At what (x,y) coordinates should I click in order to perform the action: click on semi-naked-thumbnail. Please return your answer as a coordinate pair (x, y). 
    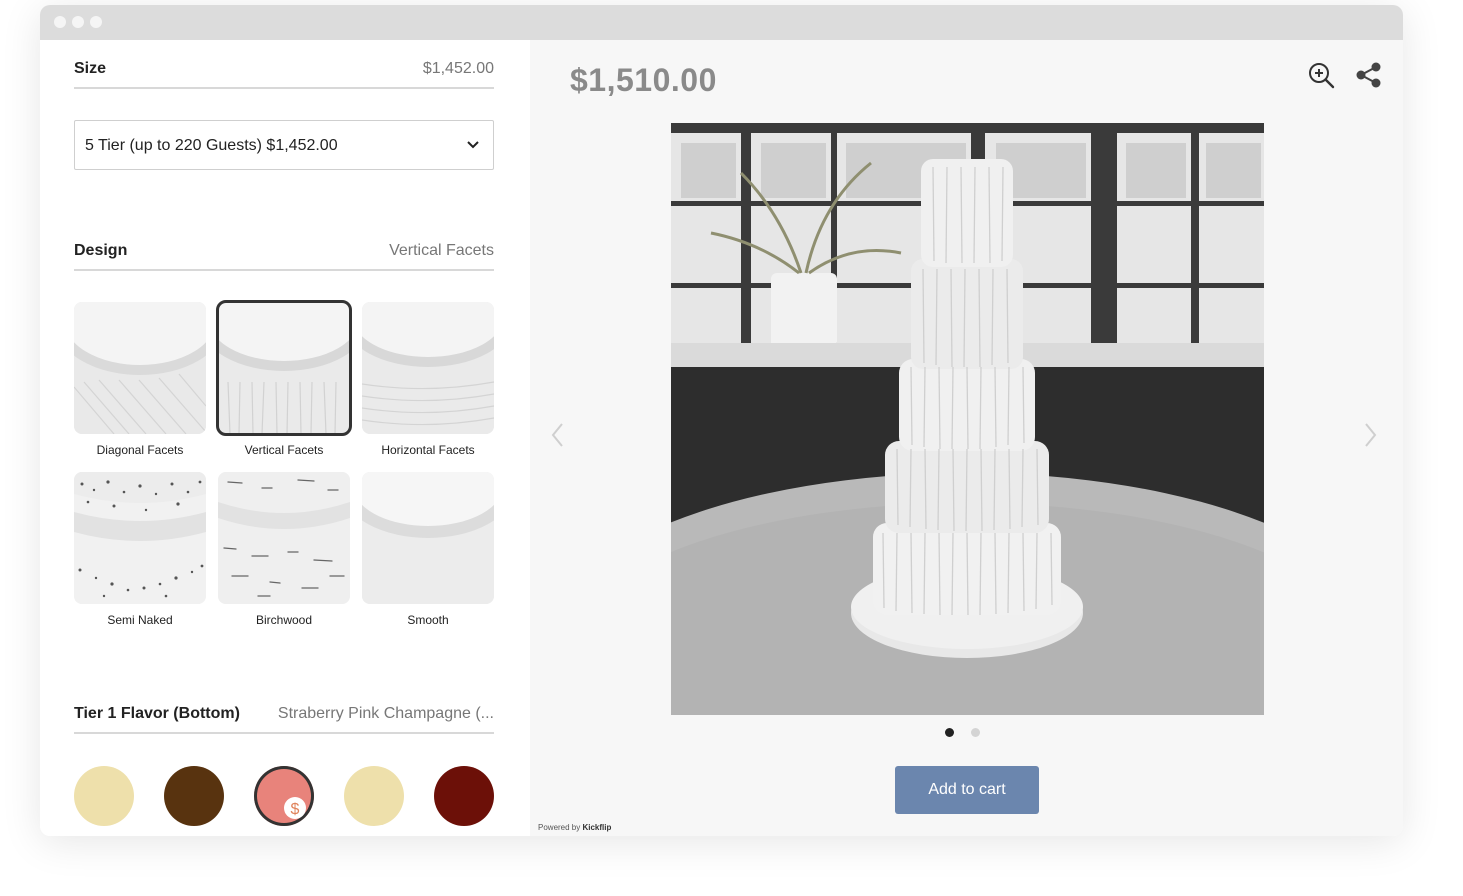
    Looking at the image, I should click on (140, 538).